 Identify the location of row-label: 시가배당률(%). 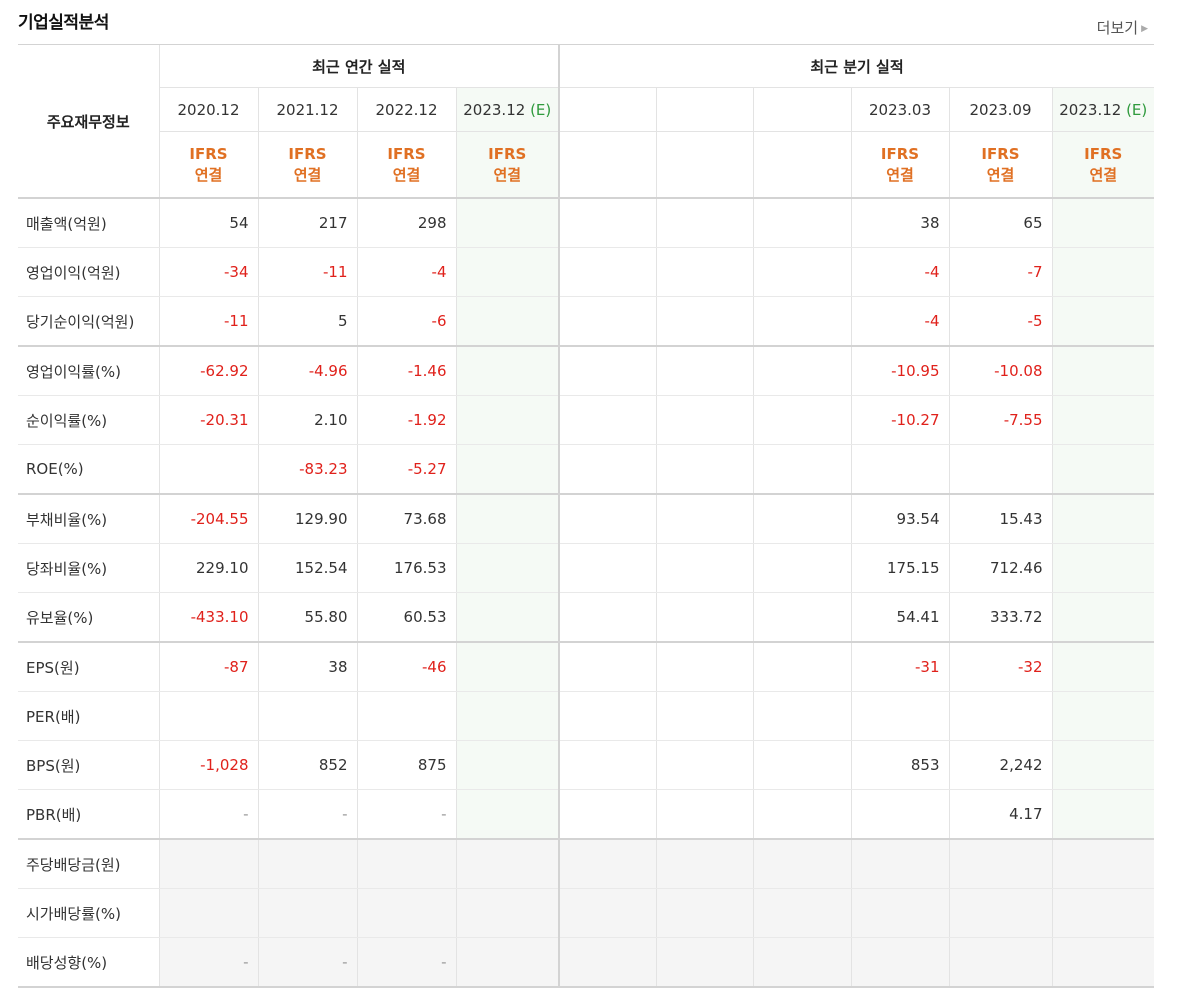
(88, 913).